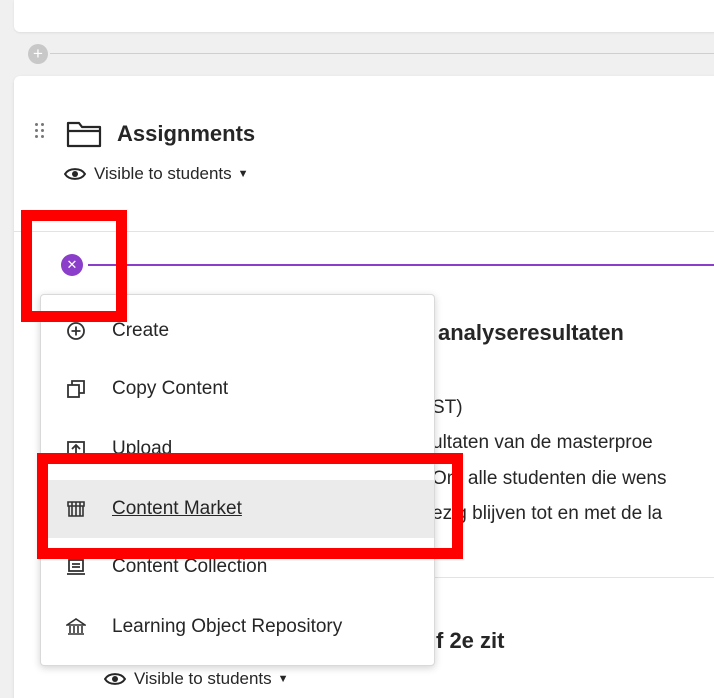 The height and width of the screenshot is (698, 714). Describe the element at coordinates (190, 566) in the screenshot. I see `menu-item-label: Content Collection` at that location.